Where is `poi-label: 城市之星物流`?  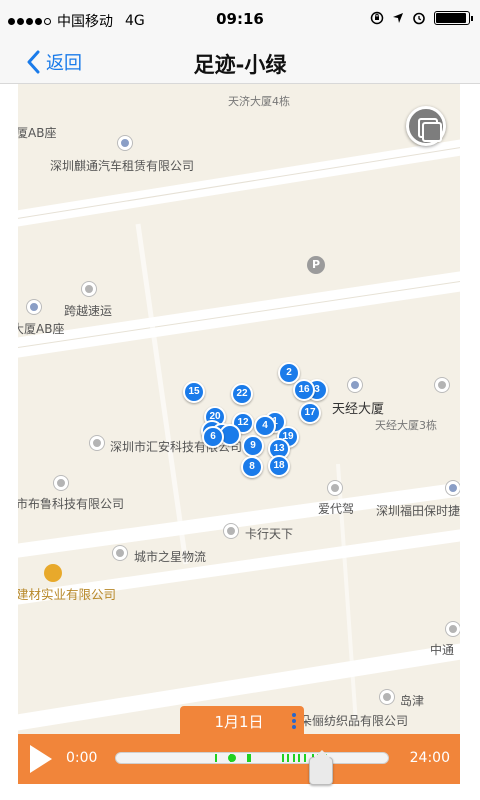
poi-label: 城市之星物流 is located at coordinates (170, 557).